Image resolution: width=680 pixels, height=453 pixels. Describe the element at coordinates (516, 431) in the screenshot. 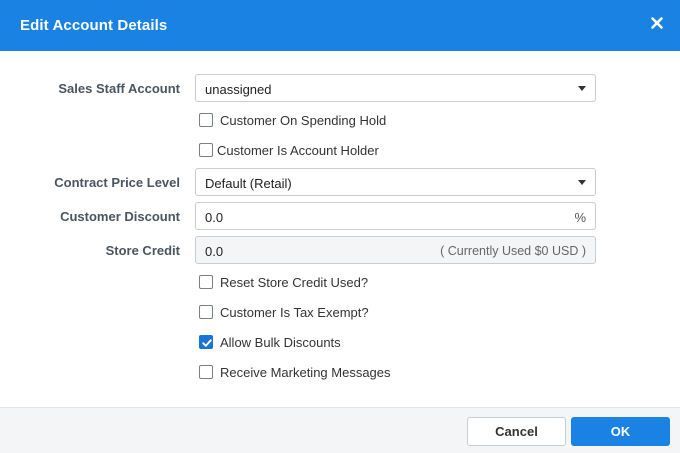

I see `cancel-button: Cancel` at that location.